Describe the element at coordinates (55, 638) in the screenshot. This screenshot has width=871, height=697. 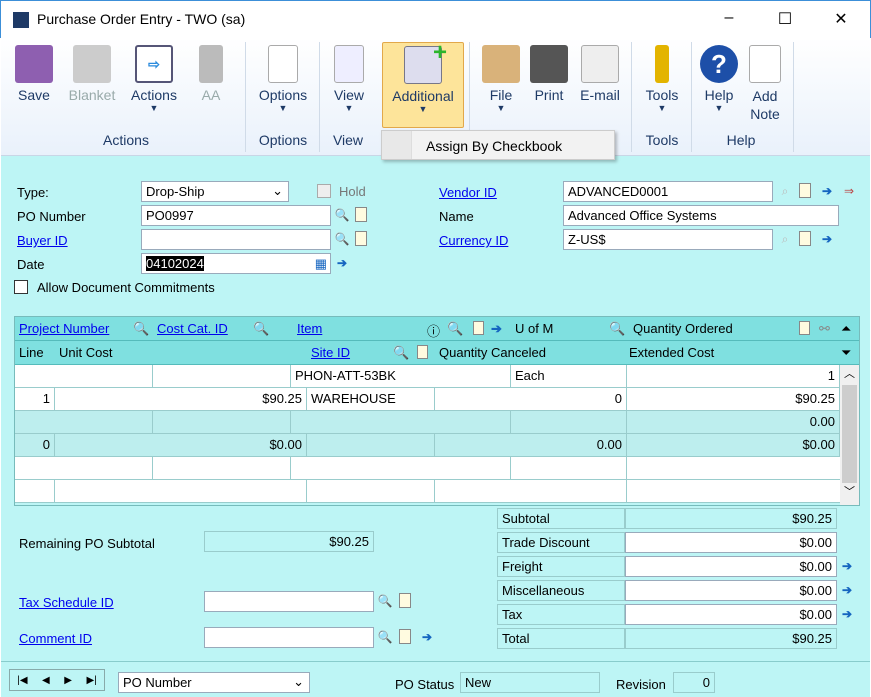
I see `comment-id-link: Comment ID` at that location.